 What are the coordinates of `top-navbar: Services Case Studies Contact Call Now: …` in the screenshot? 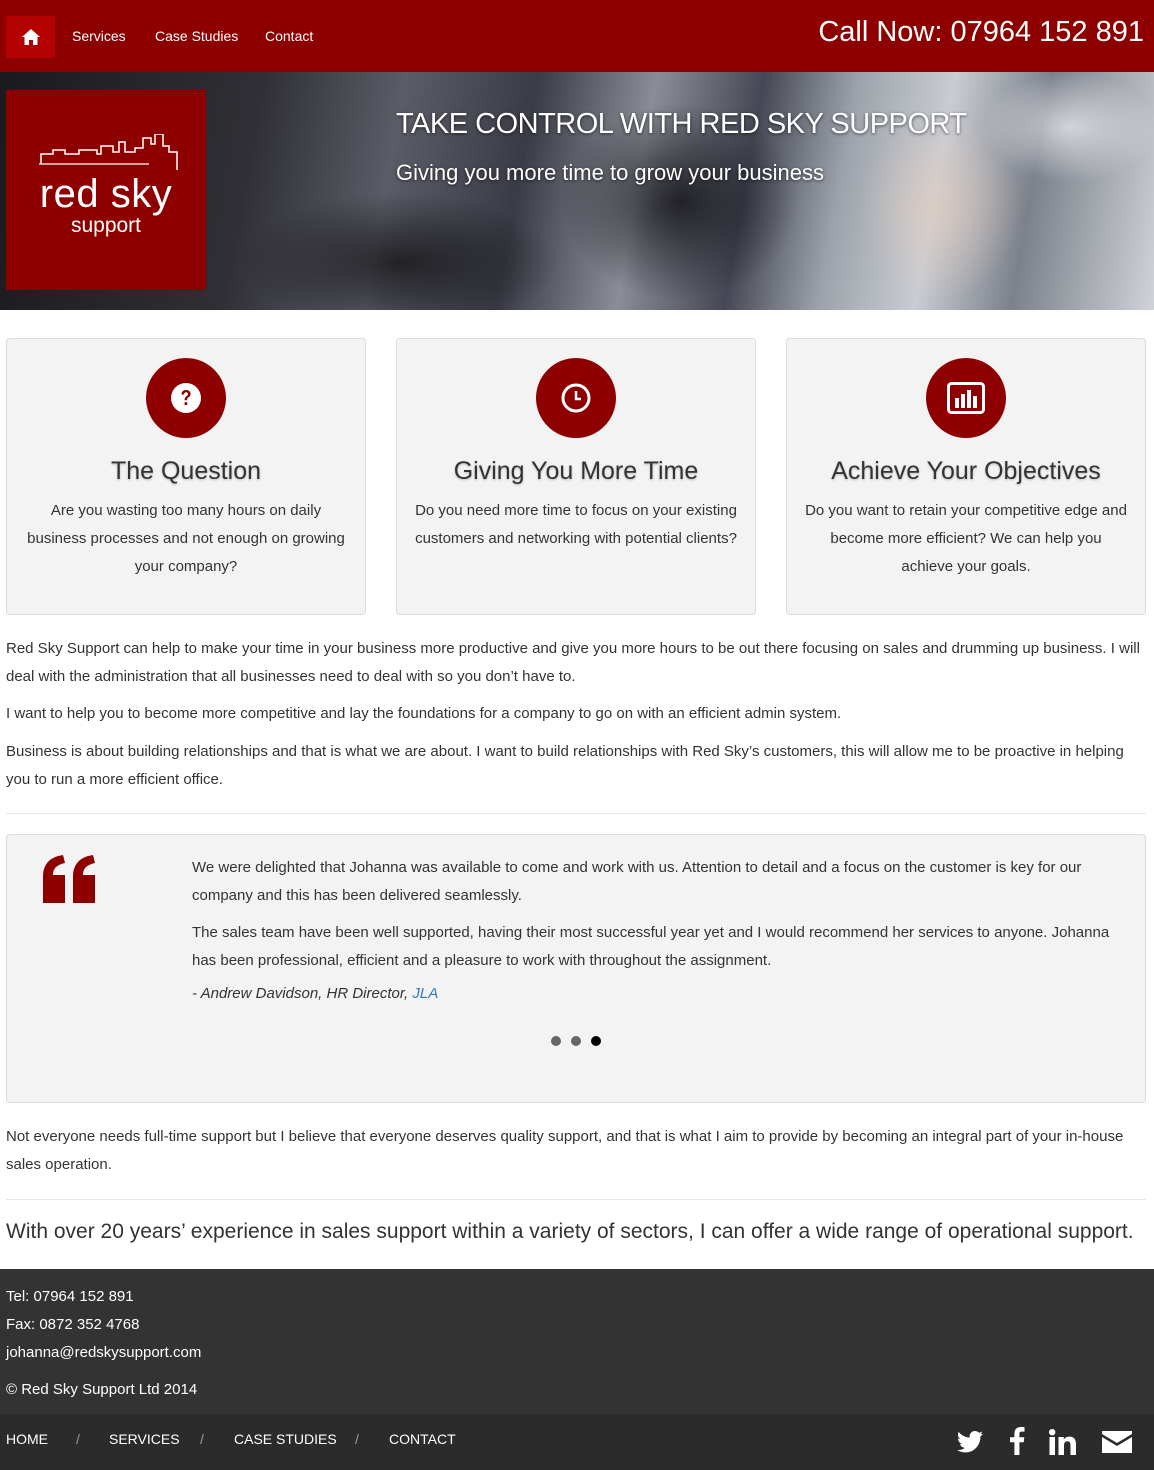 It's located at (577, 36).